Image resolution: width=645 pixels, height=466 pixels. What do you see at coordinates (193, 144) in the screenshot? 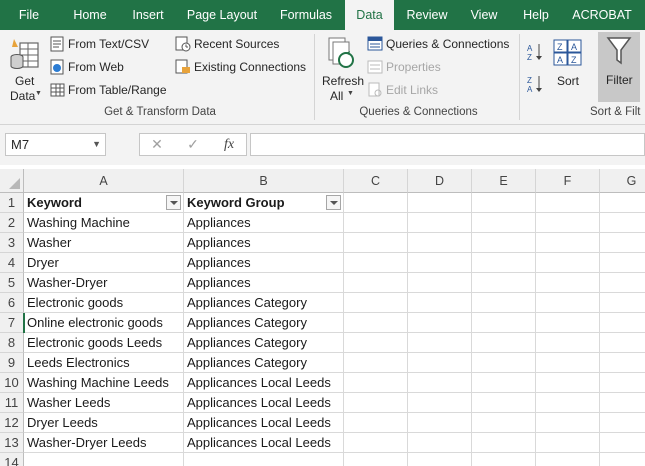
I see `enter-check-icon: ✓` at bounding box center [193, 144].